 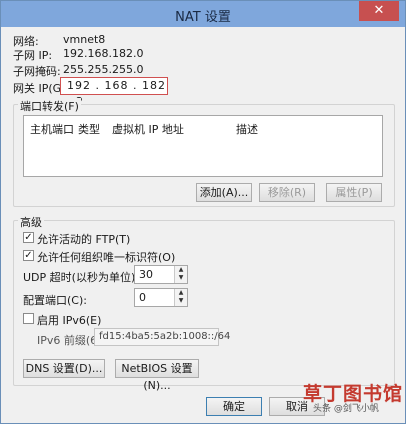 I want to click on config-port-input: 0 ▲ ▼, so click(x=161, y=297).